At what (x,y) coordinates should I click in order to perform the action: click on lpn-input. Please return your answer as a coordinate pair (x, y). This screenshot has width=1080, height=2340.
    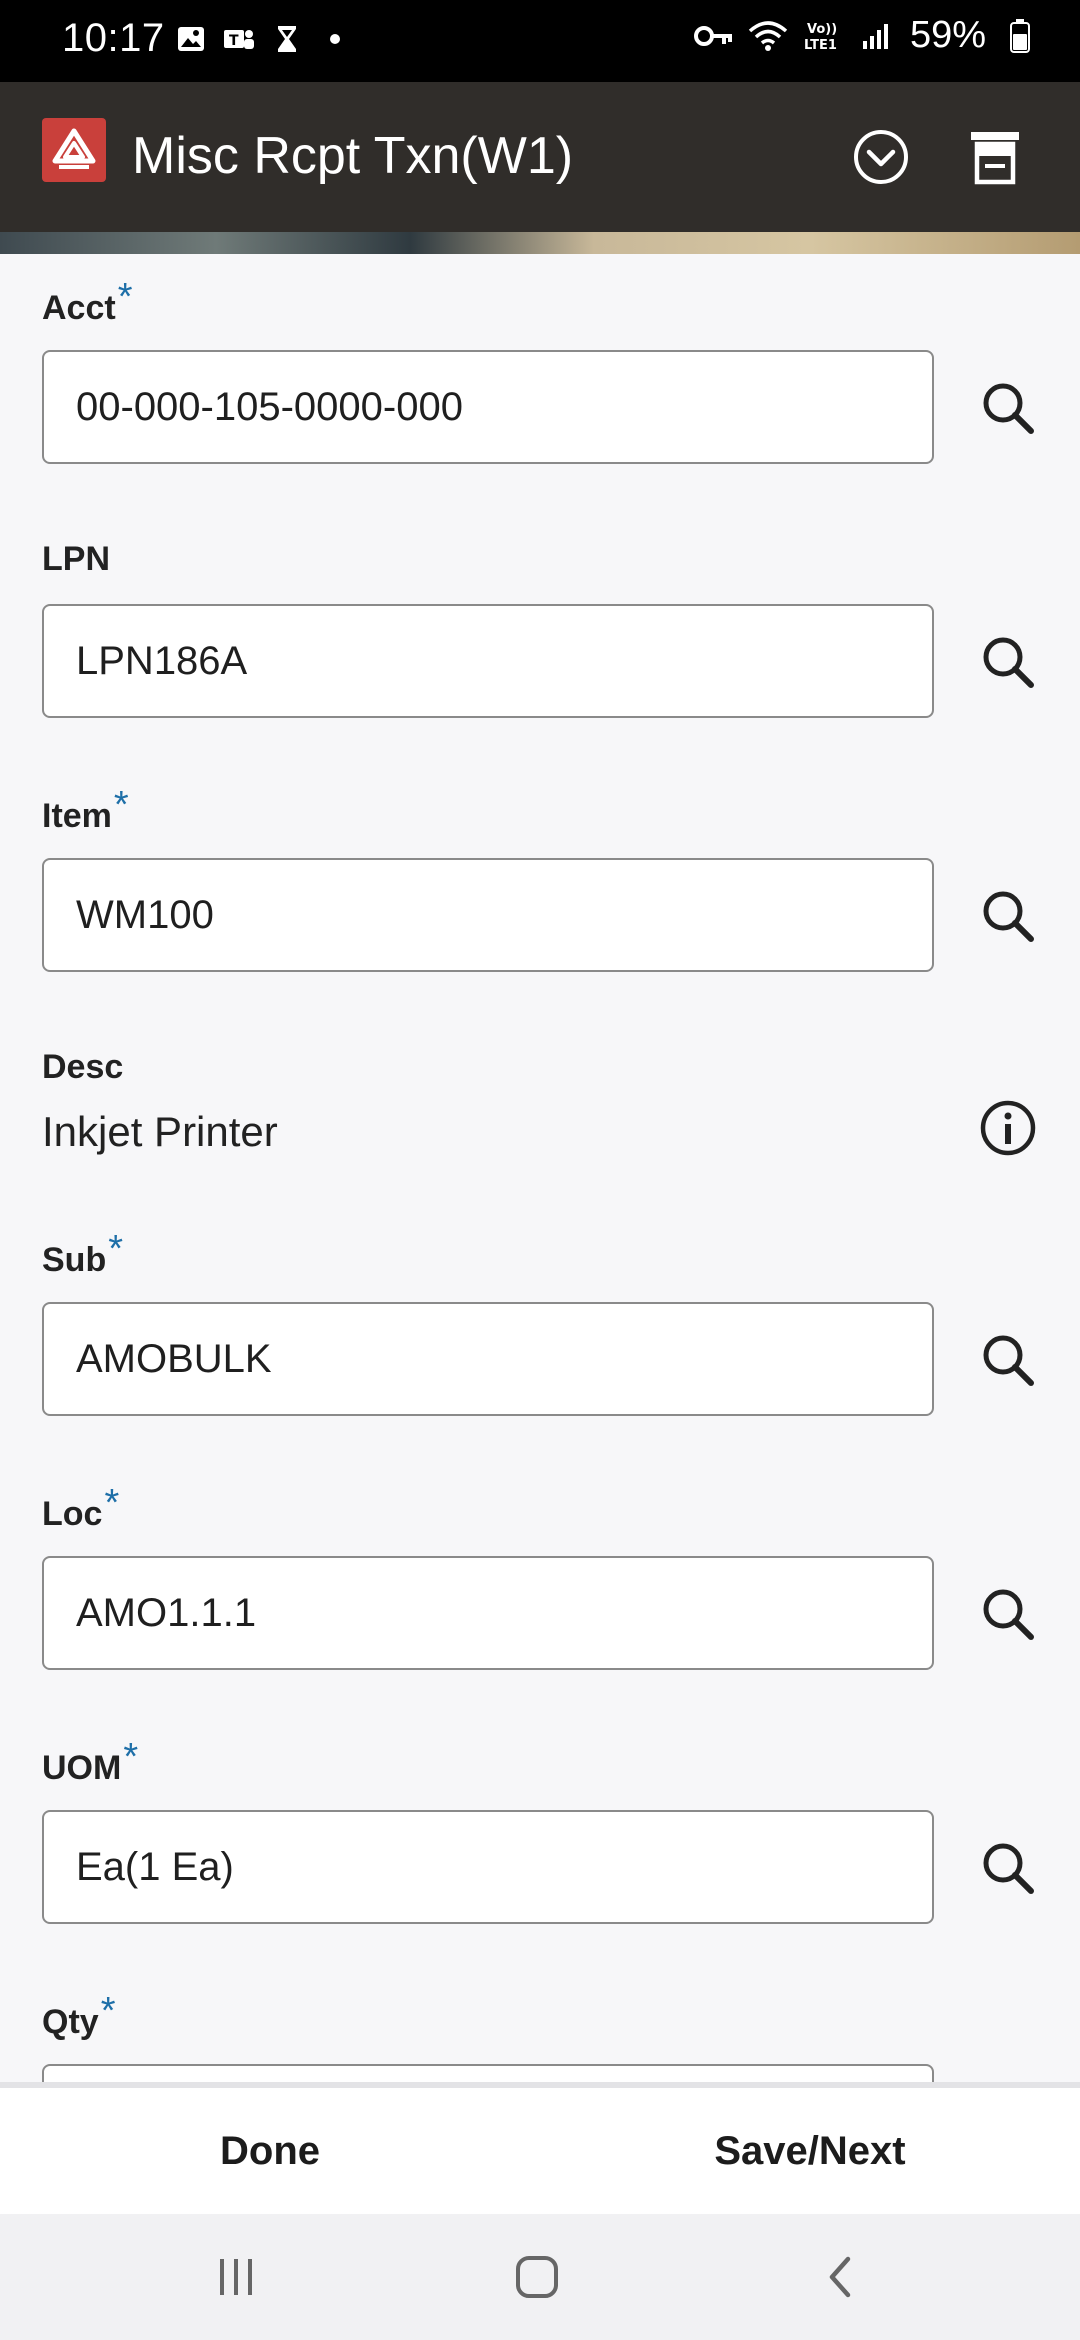
    Looking at the image, I should click on (488, 661).